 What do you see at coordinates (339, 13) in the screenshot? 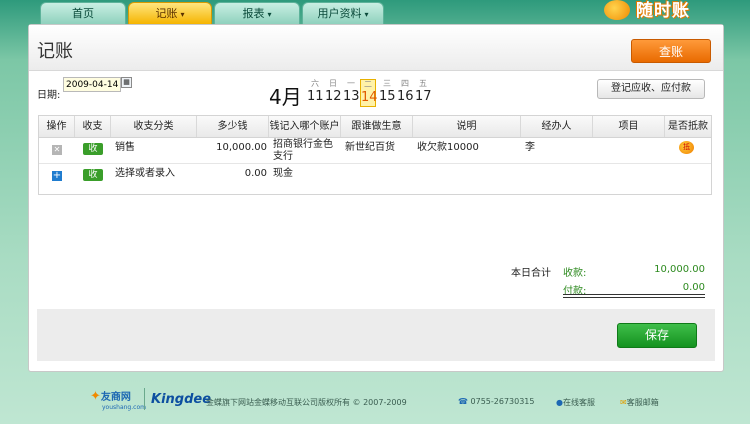
I see `tab-user-profile-label: 用户资料` at bounding box center [339, 13].